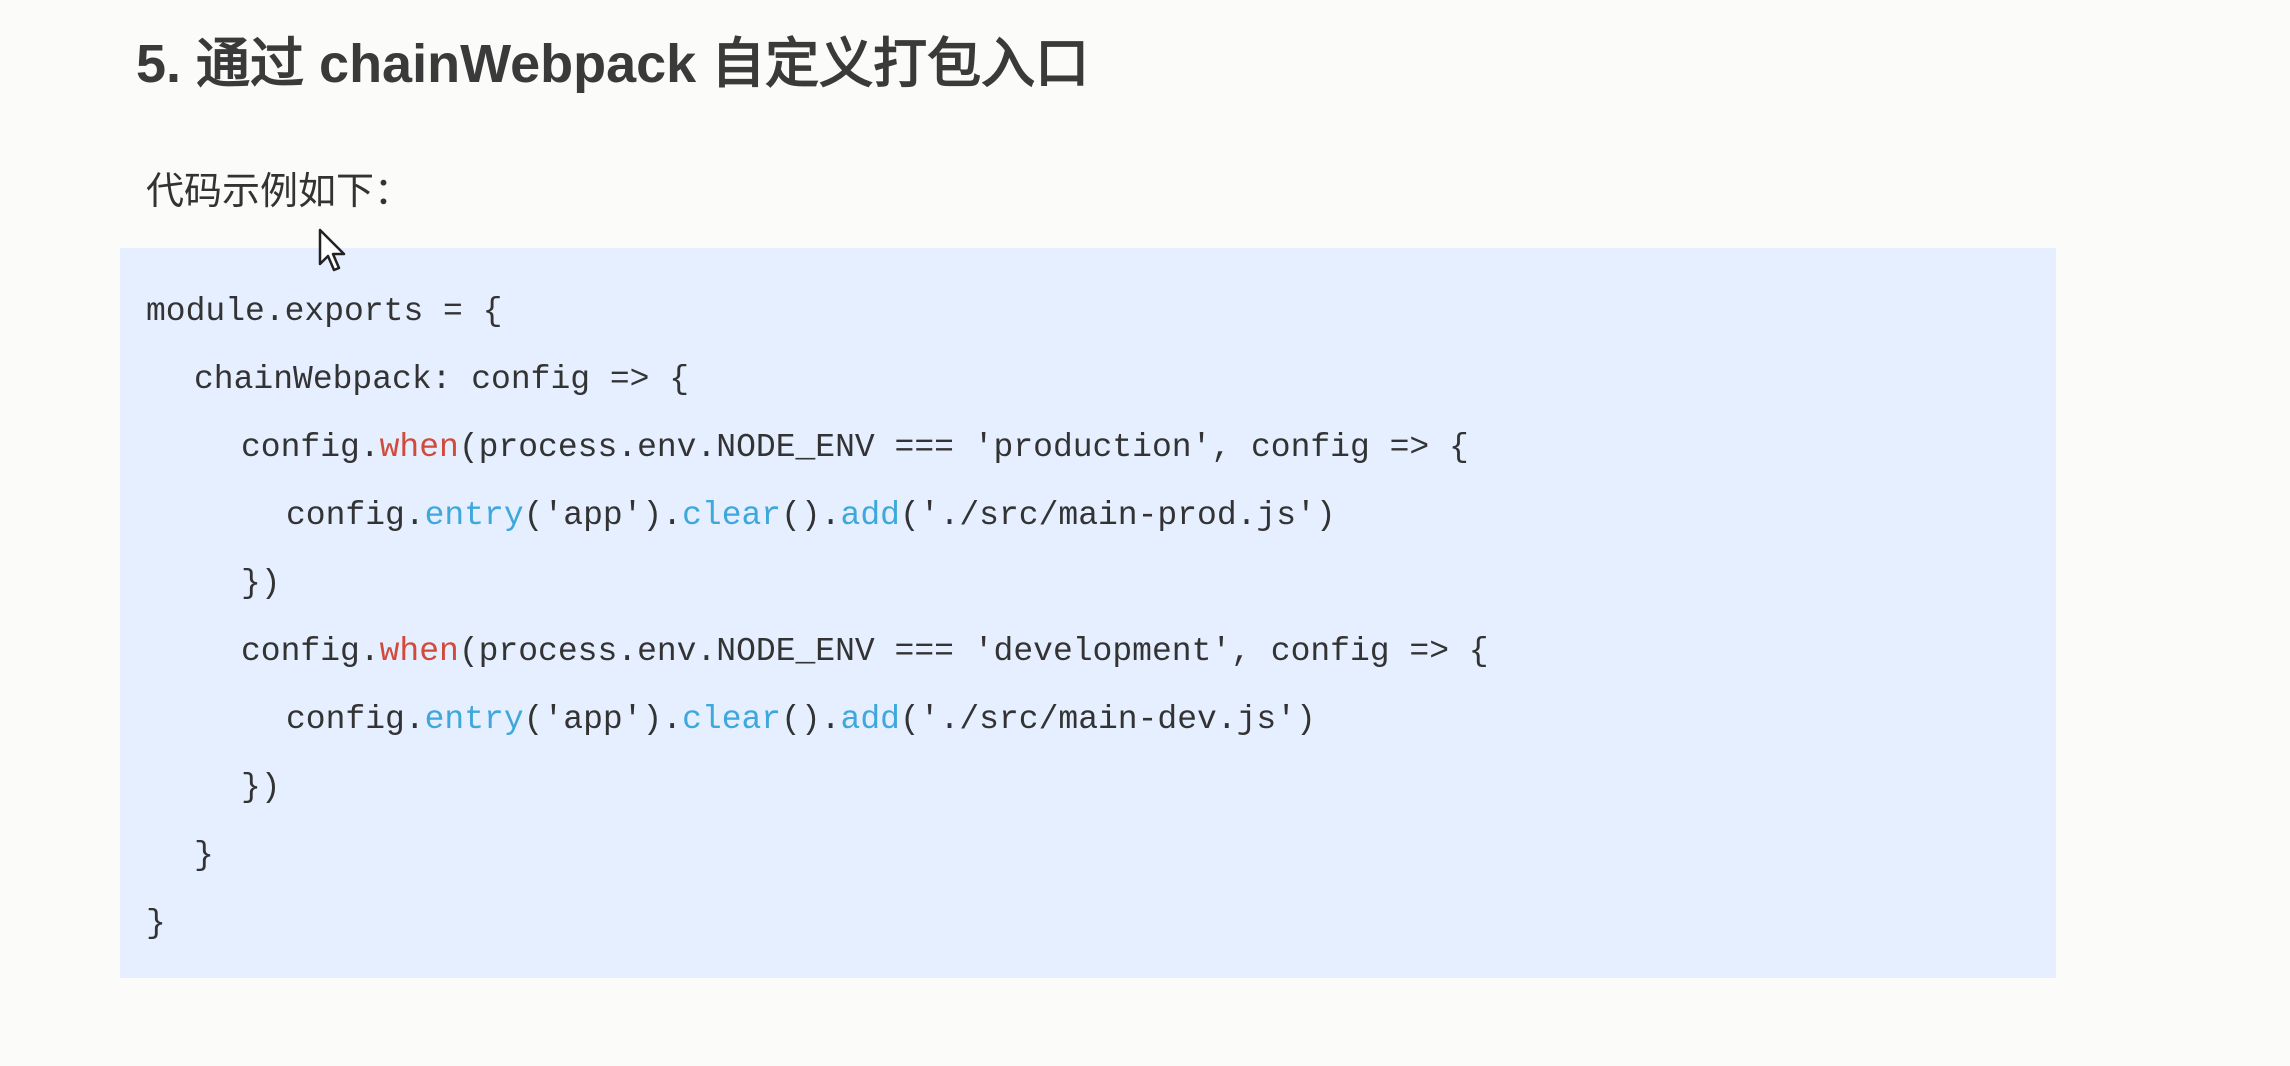  I want to click on code-line-2: chainWebpack: config => {, so click(441, 380).